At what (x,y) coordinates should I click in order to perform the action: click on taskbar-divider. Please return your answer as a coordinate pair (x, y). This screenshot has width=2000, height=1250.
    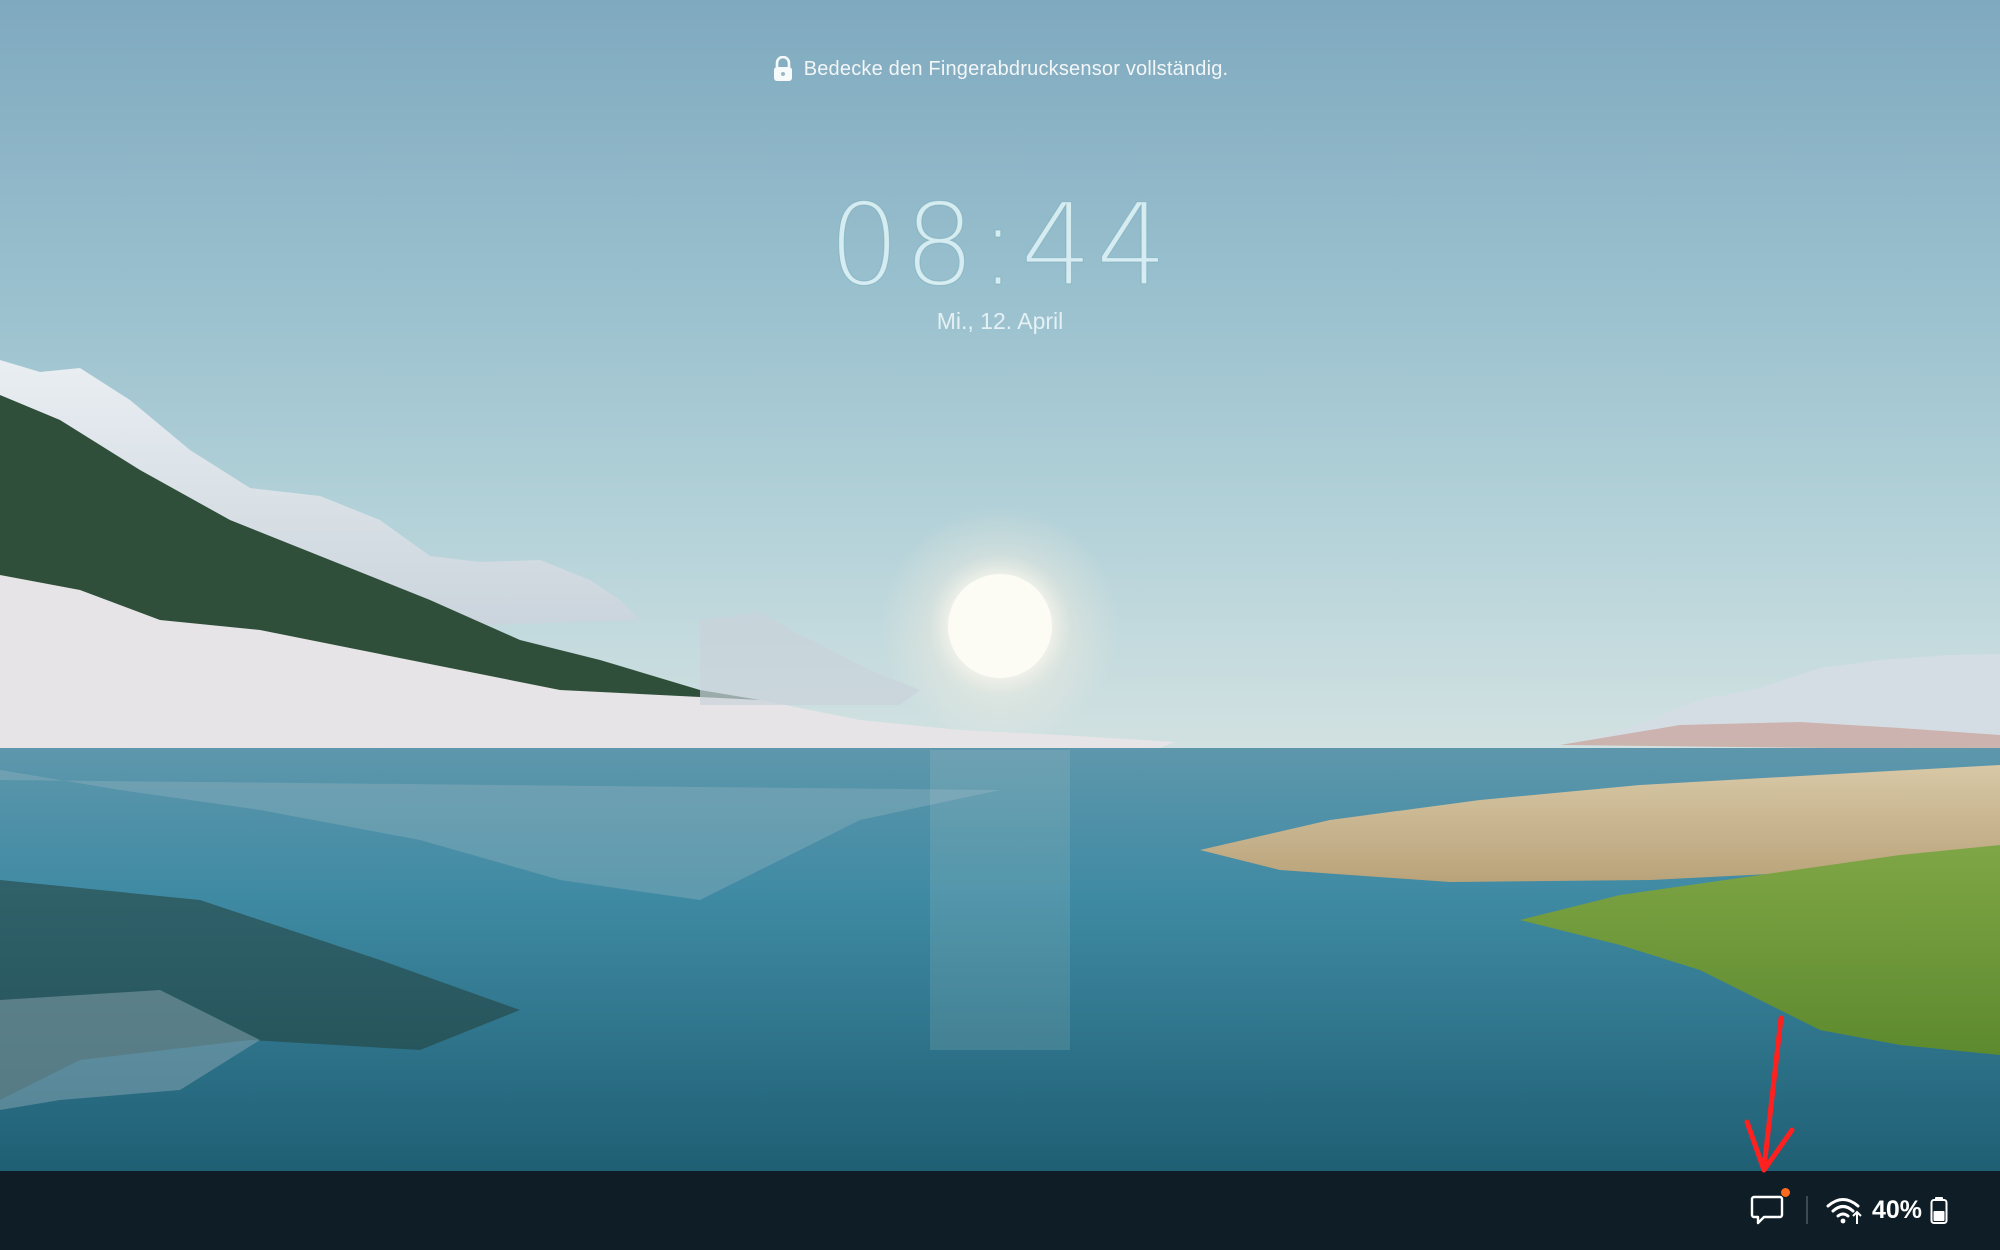
    Looking at the image, I should click on (1807, 1210).